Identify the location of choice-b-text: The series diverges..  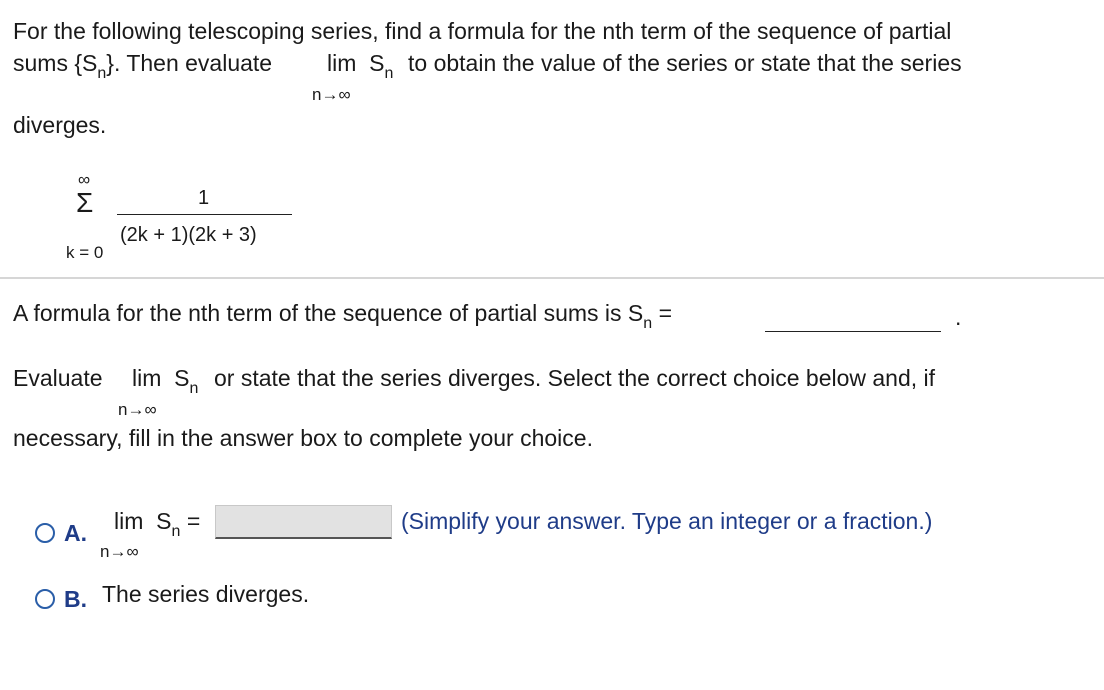
(205, 594).